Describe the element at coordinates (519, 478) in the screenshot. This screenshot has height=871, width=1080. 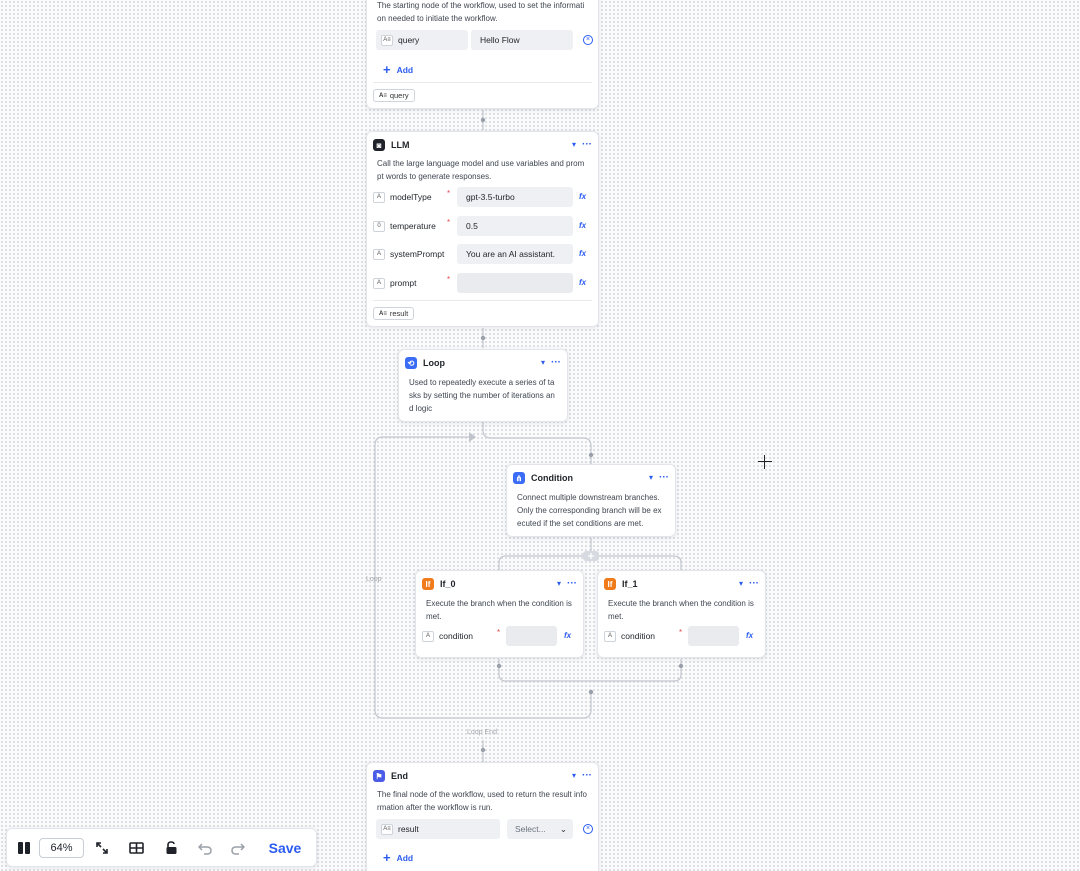
I see `branch-condition-icon: ⋔` at that location.